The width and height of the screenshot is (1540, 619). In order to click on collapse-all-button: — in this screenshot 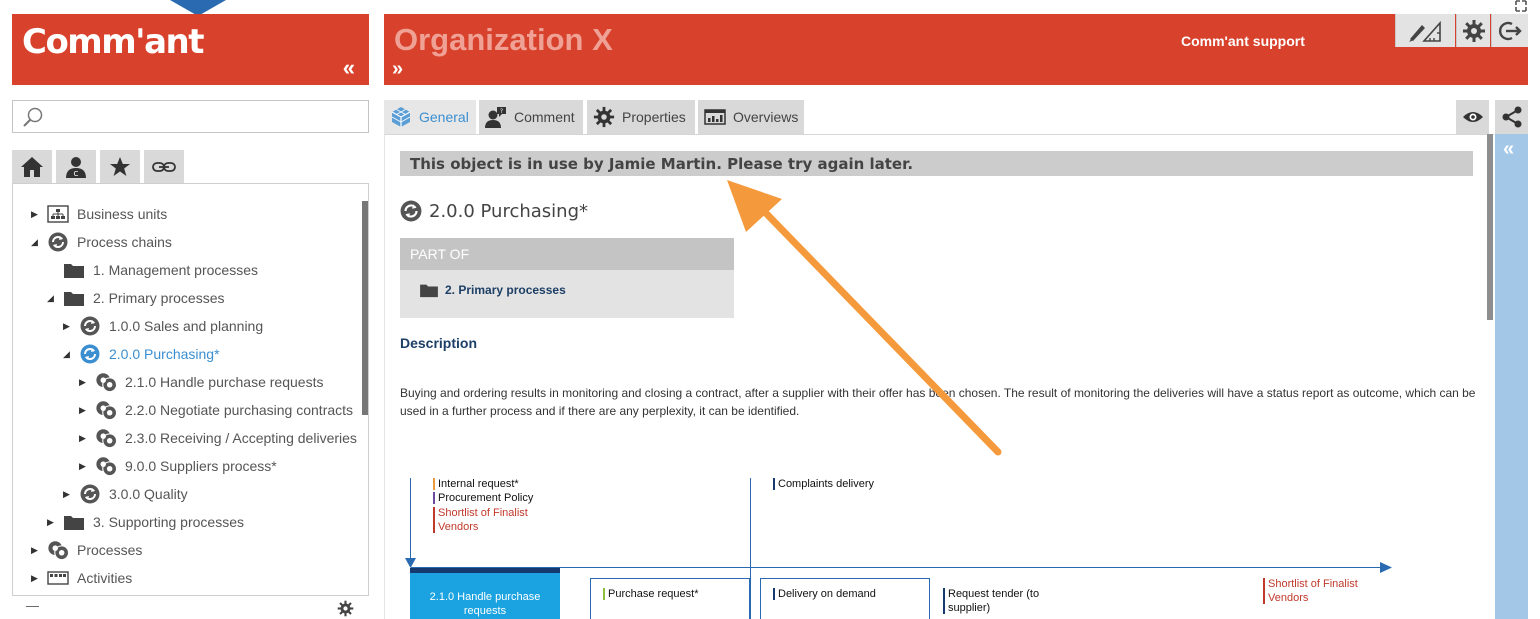, I will do `click(32, 605)`.